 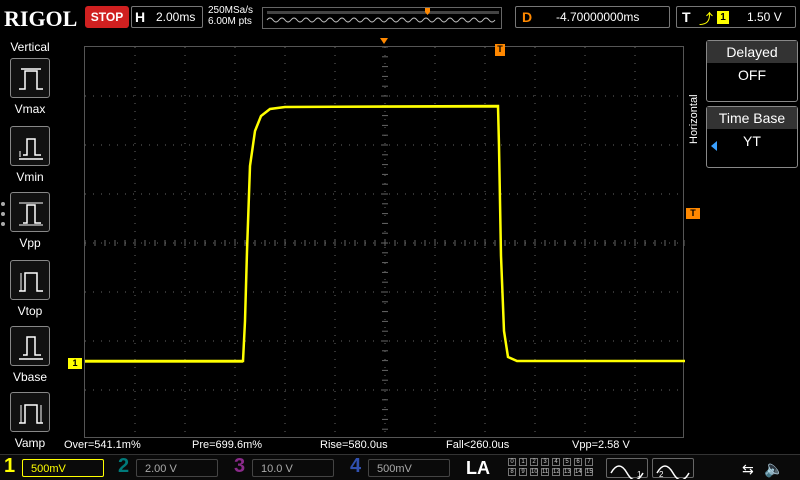 What do you see at coordinates (512, 462) in the screenshot?
I see `logic-bit: 0` at bounding box center [512, 462].